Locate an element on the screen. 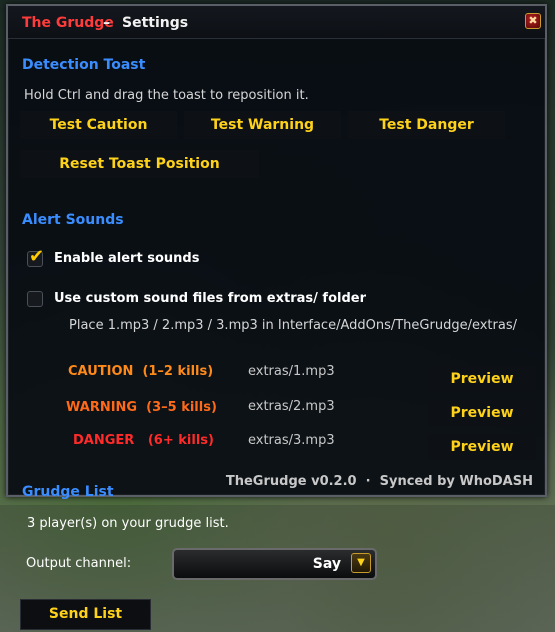  chevron-down-icon: ▼ is located at coordinates (361, 563).